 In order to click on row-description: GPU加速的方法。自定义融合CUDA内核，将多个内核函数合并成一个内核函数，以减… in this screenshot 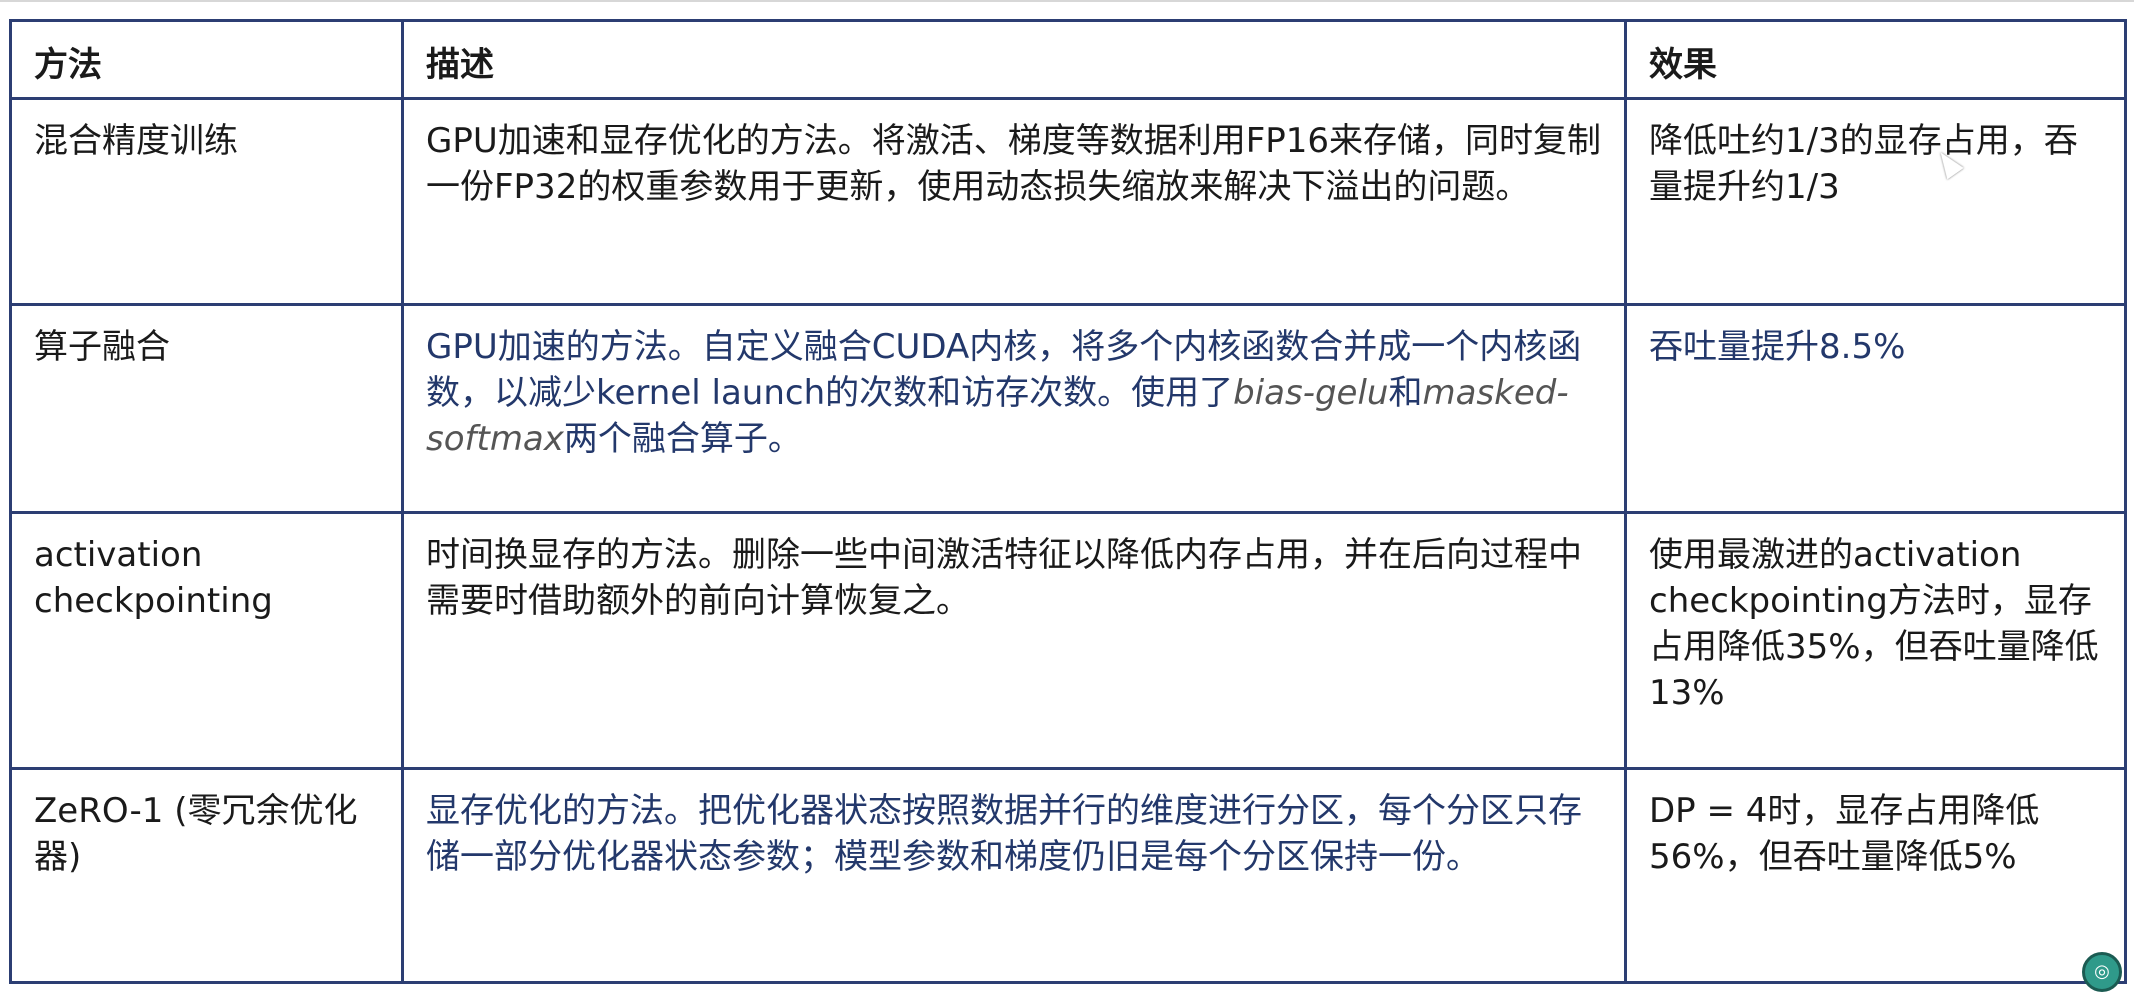, I will do `click(1014, 408)`.